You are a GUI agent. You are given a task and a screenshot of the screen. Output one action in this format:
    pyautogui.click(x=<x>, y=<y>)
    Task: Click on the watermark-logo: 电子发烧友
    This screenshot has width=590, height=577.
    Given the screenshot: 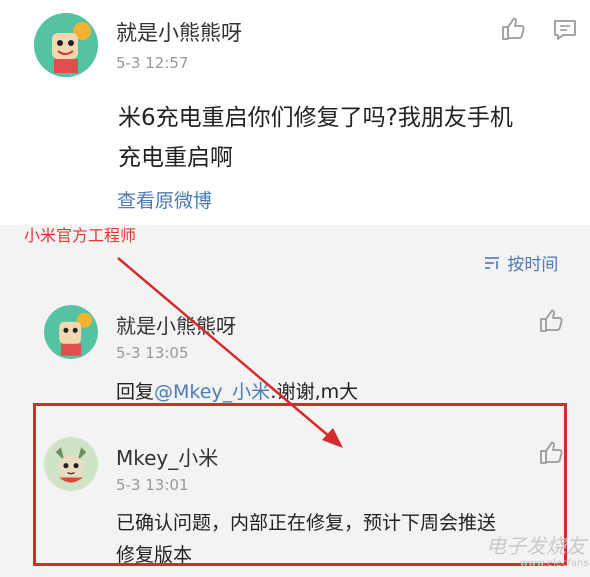 What is the action you would take?
    pyautogui.click(x=536, y=546)
    